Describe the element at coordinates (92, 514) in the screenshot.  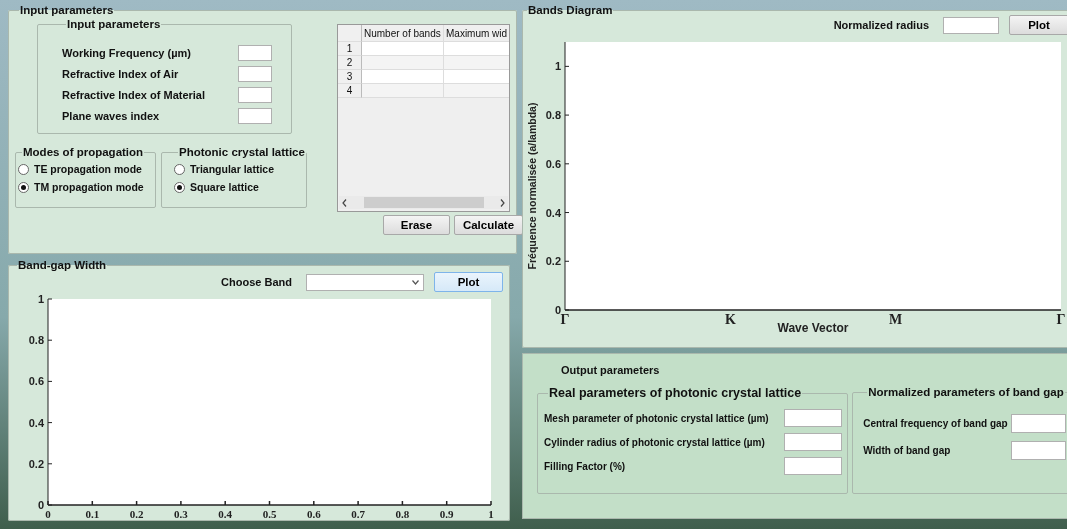
I see `tick-label: 0.1` at that location.